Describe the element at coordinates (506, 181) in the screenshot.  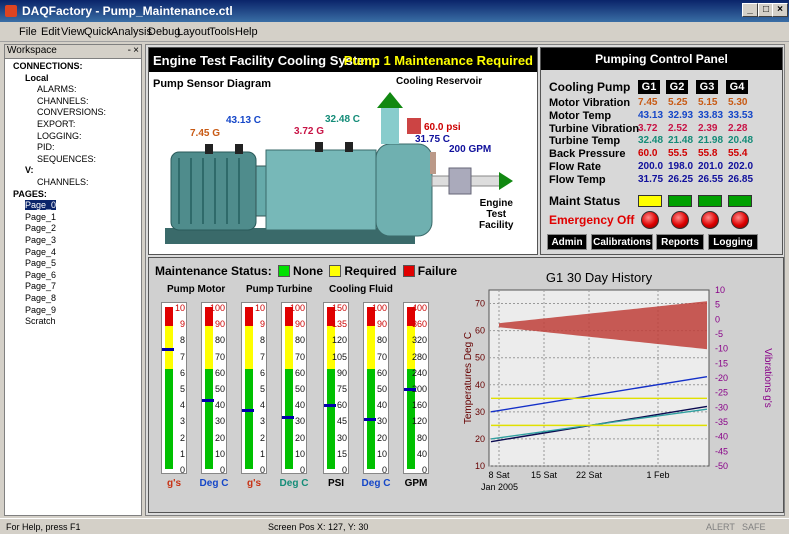
I see `facility-arrow` at that location.